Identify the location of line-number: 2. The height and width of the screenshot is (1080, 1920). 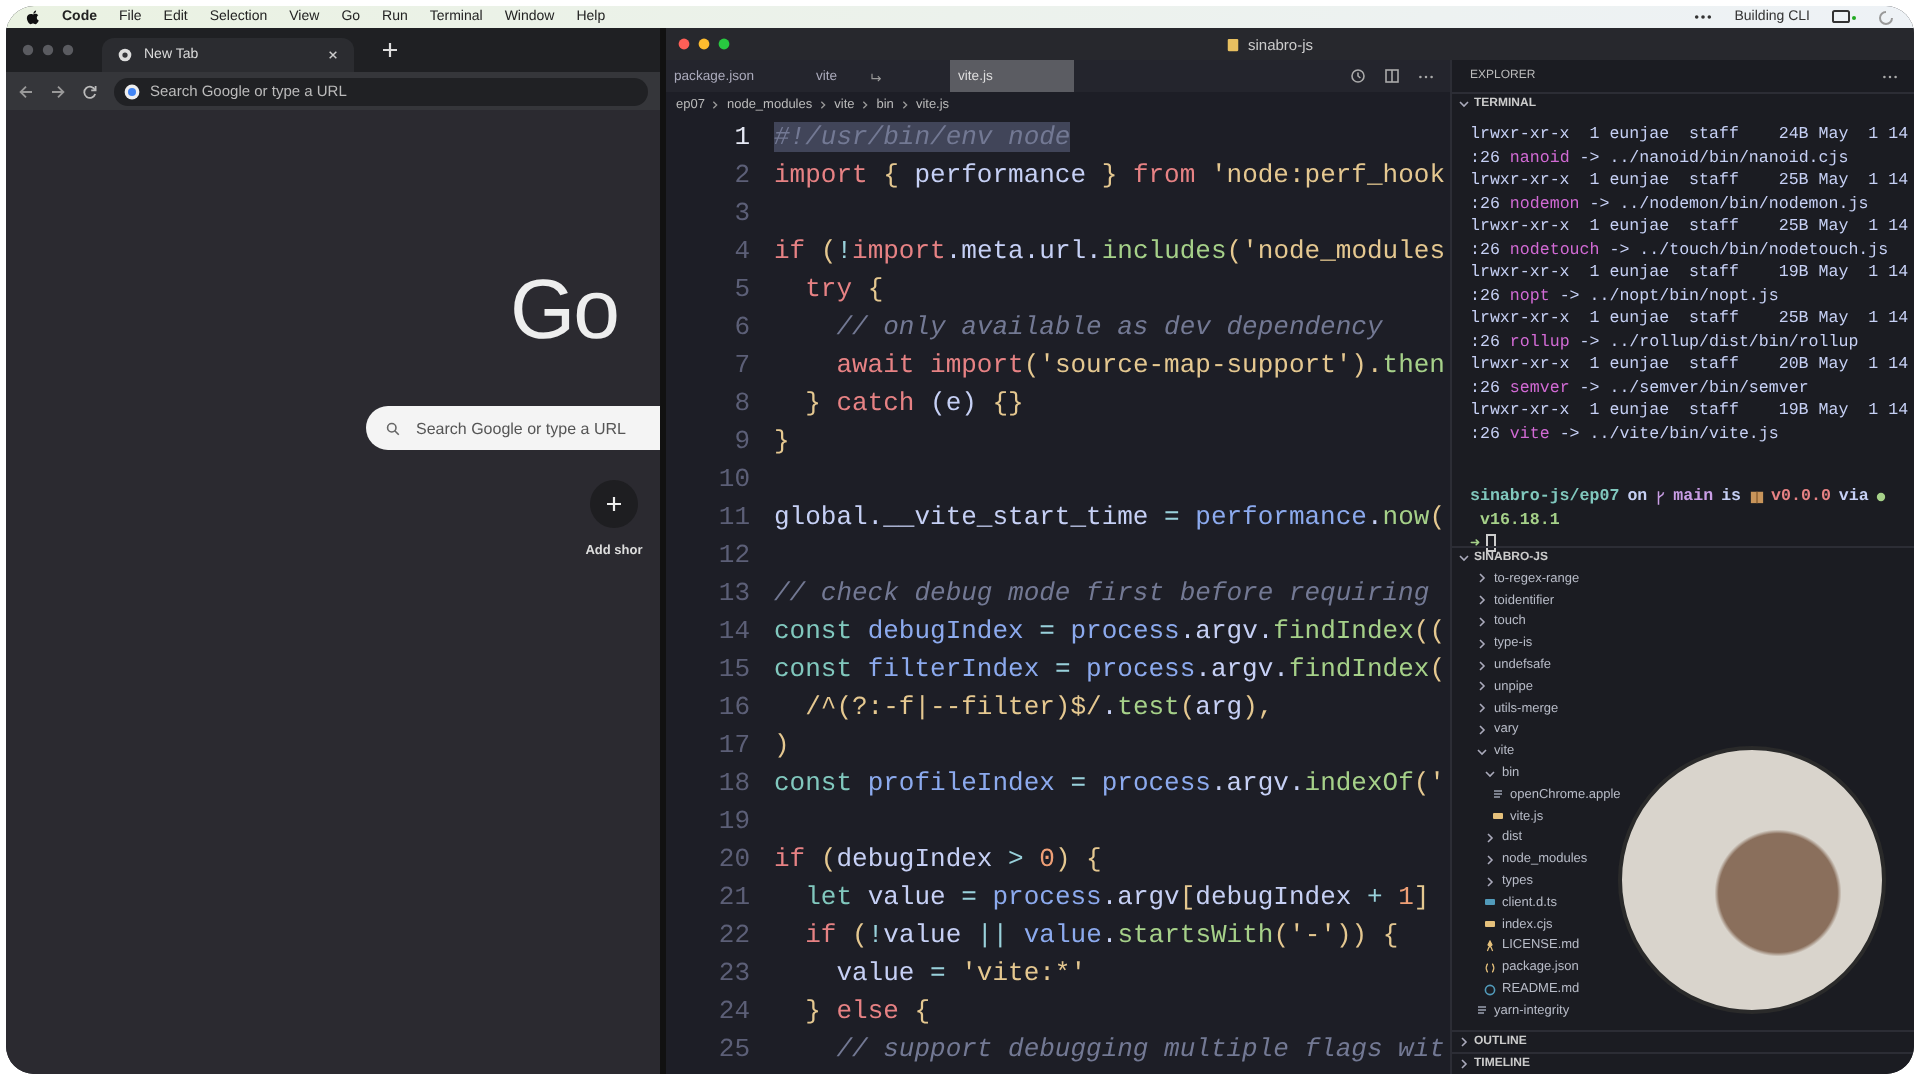
(742, 175).